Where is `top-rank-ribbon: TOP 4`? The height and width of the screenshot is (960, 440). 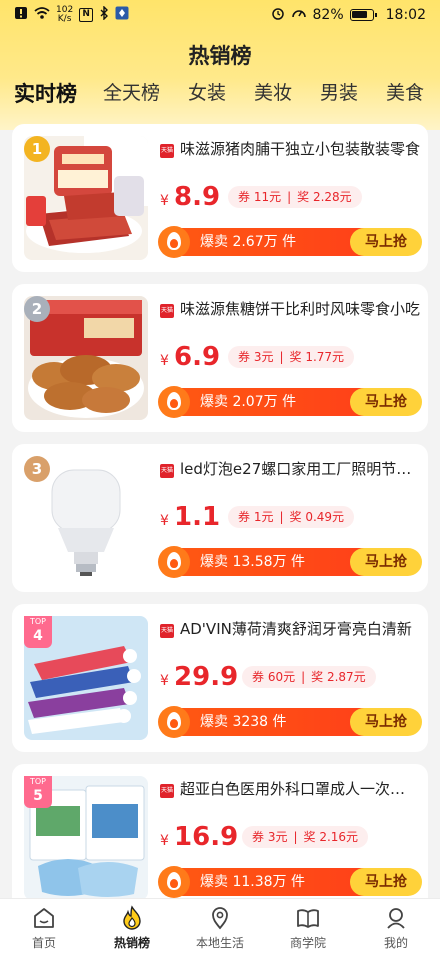
top-rank-ribbon: TOP 4 is located at coordinates (38, 632).